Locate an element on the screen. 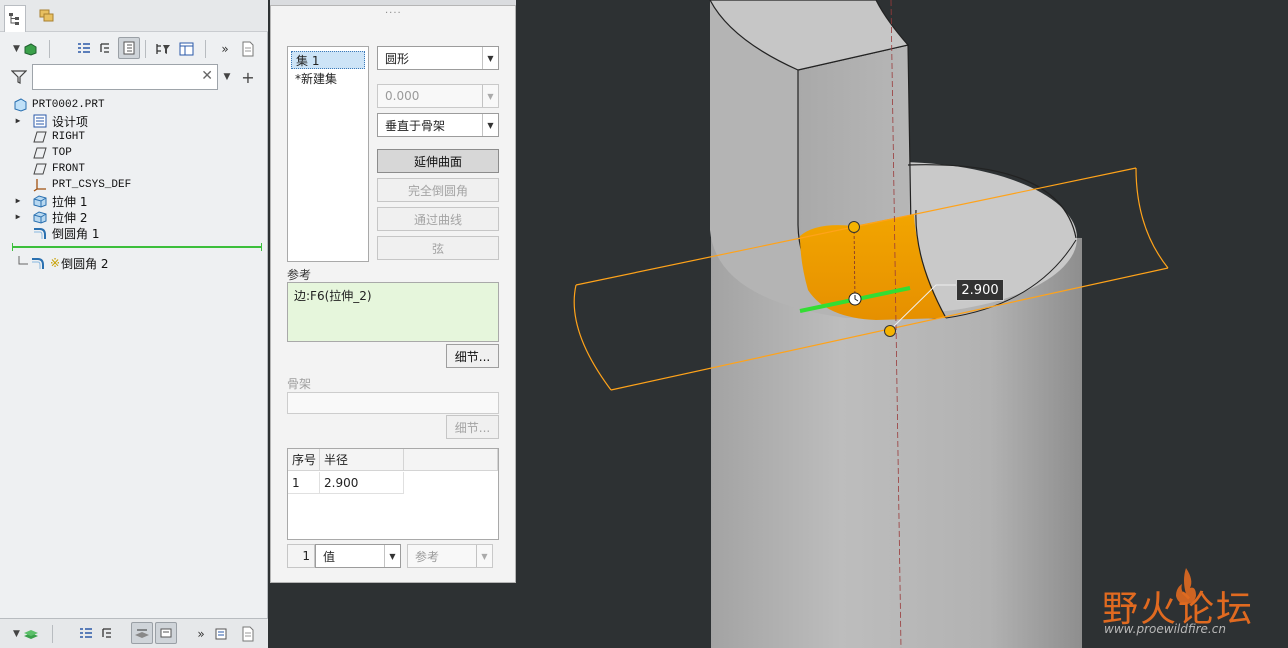  layer-tab is located at coordinates (47, 16).